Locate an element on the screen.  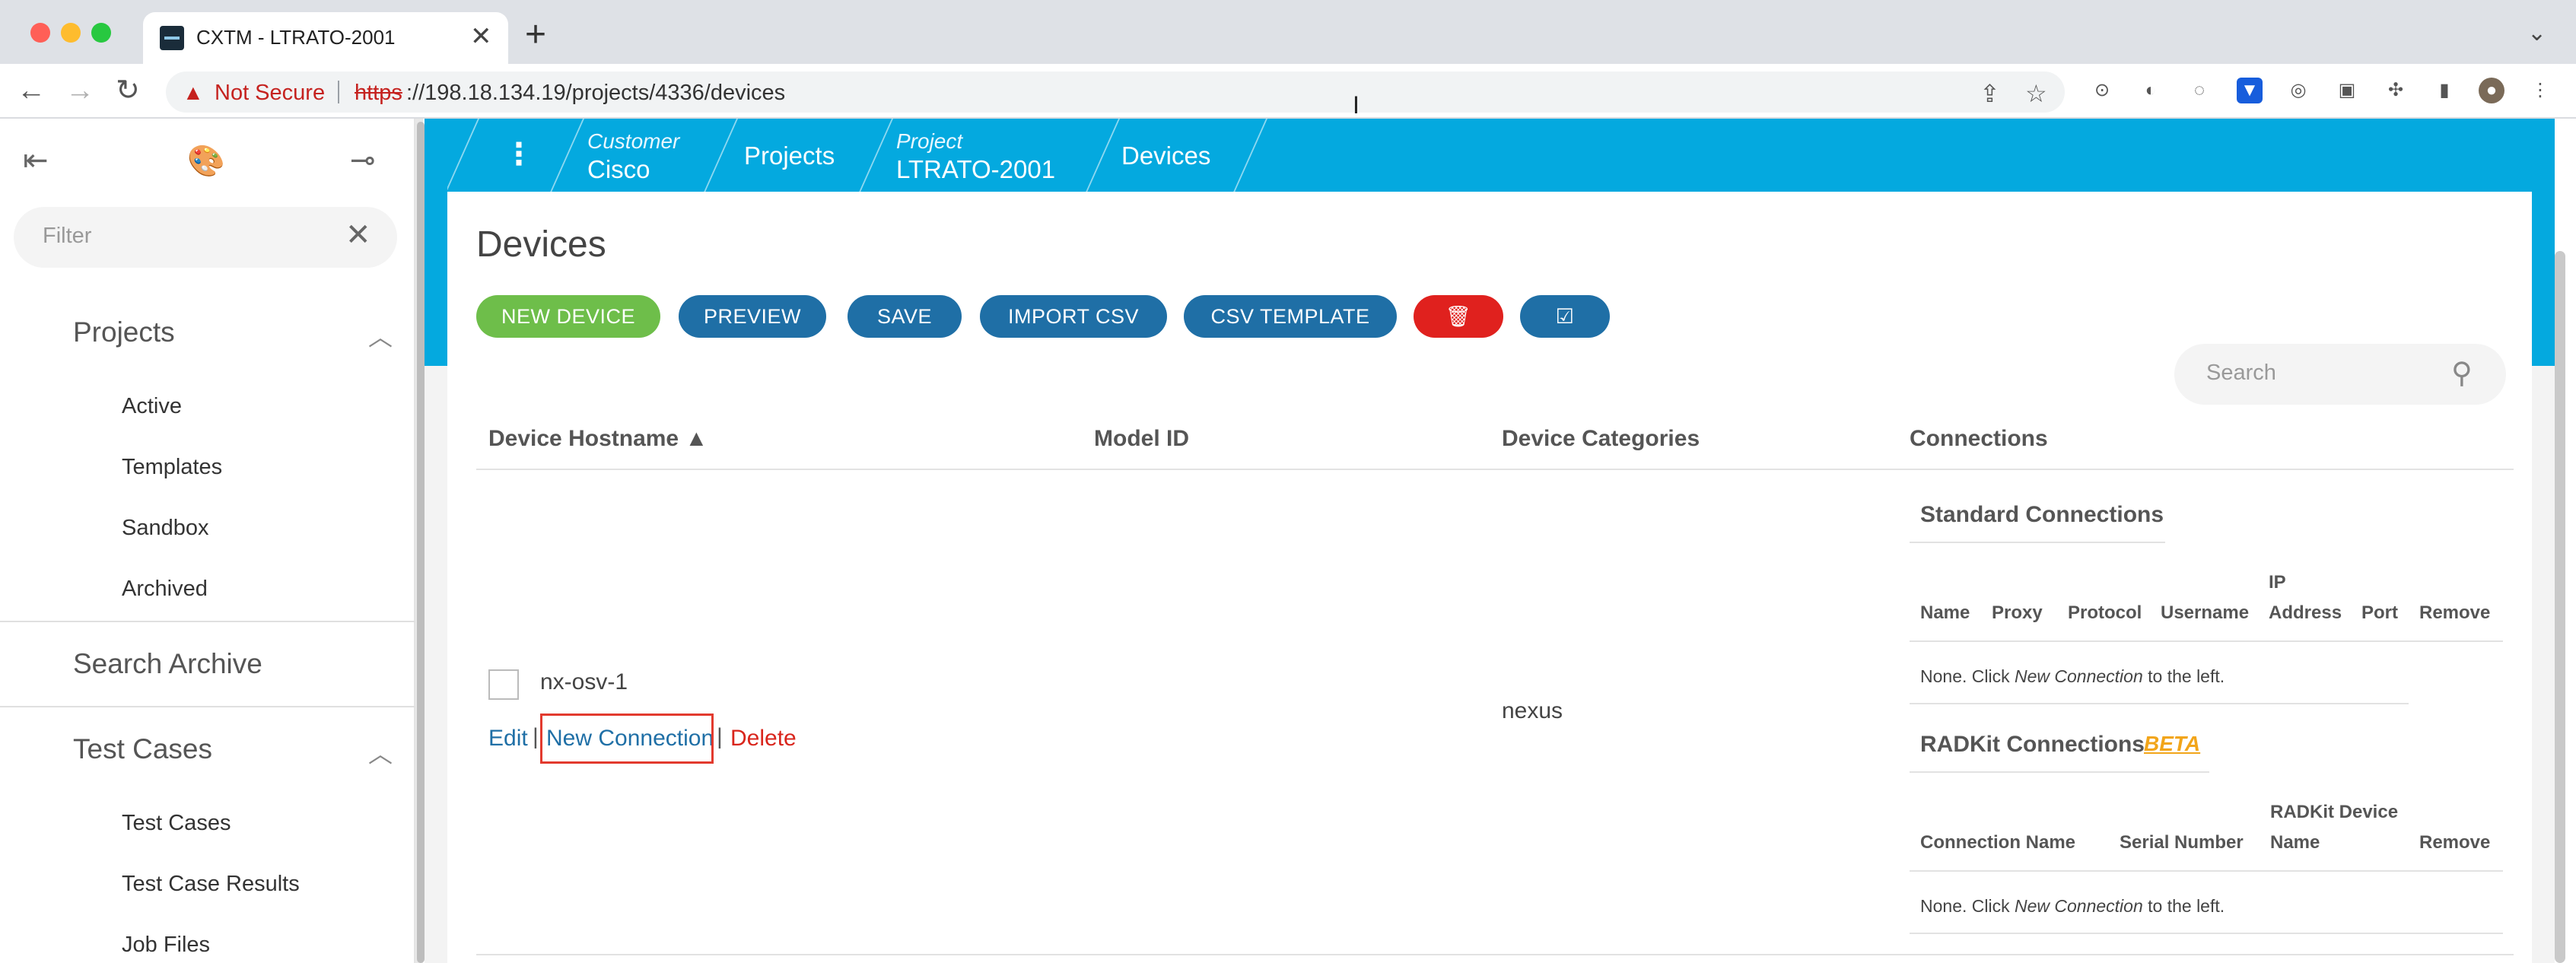
browser-menu-icon: ⋮ is located at coordinates (2540, 90).